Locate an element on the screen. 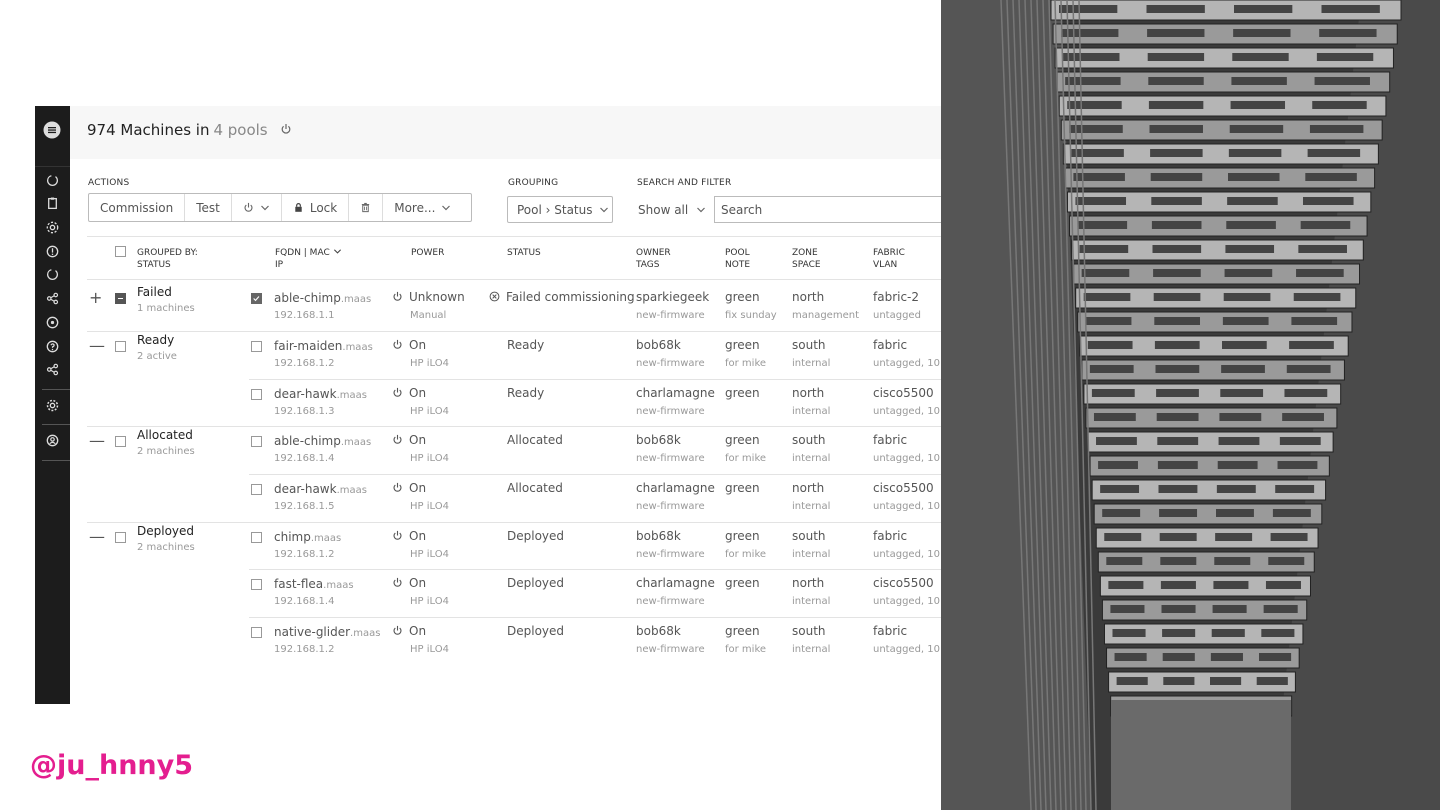  share-network-icon is located at coordinates (52, 298).